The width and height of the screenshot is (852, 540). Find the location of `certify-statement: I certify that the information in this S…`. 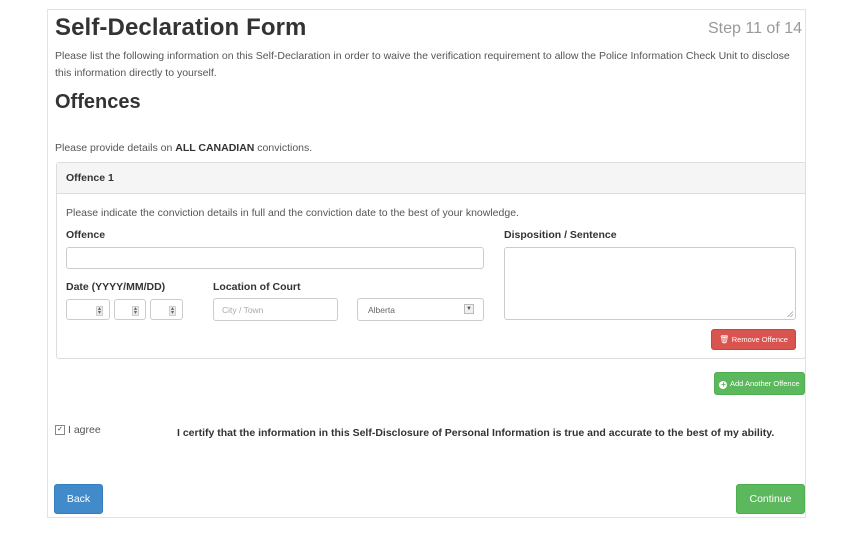

certify-statement: I certify that the information in this S… is located at coordinates (476, 433).